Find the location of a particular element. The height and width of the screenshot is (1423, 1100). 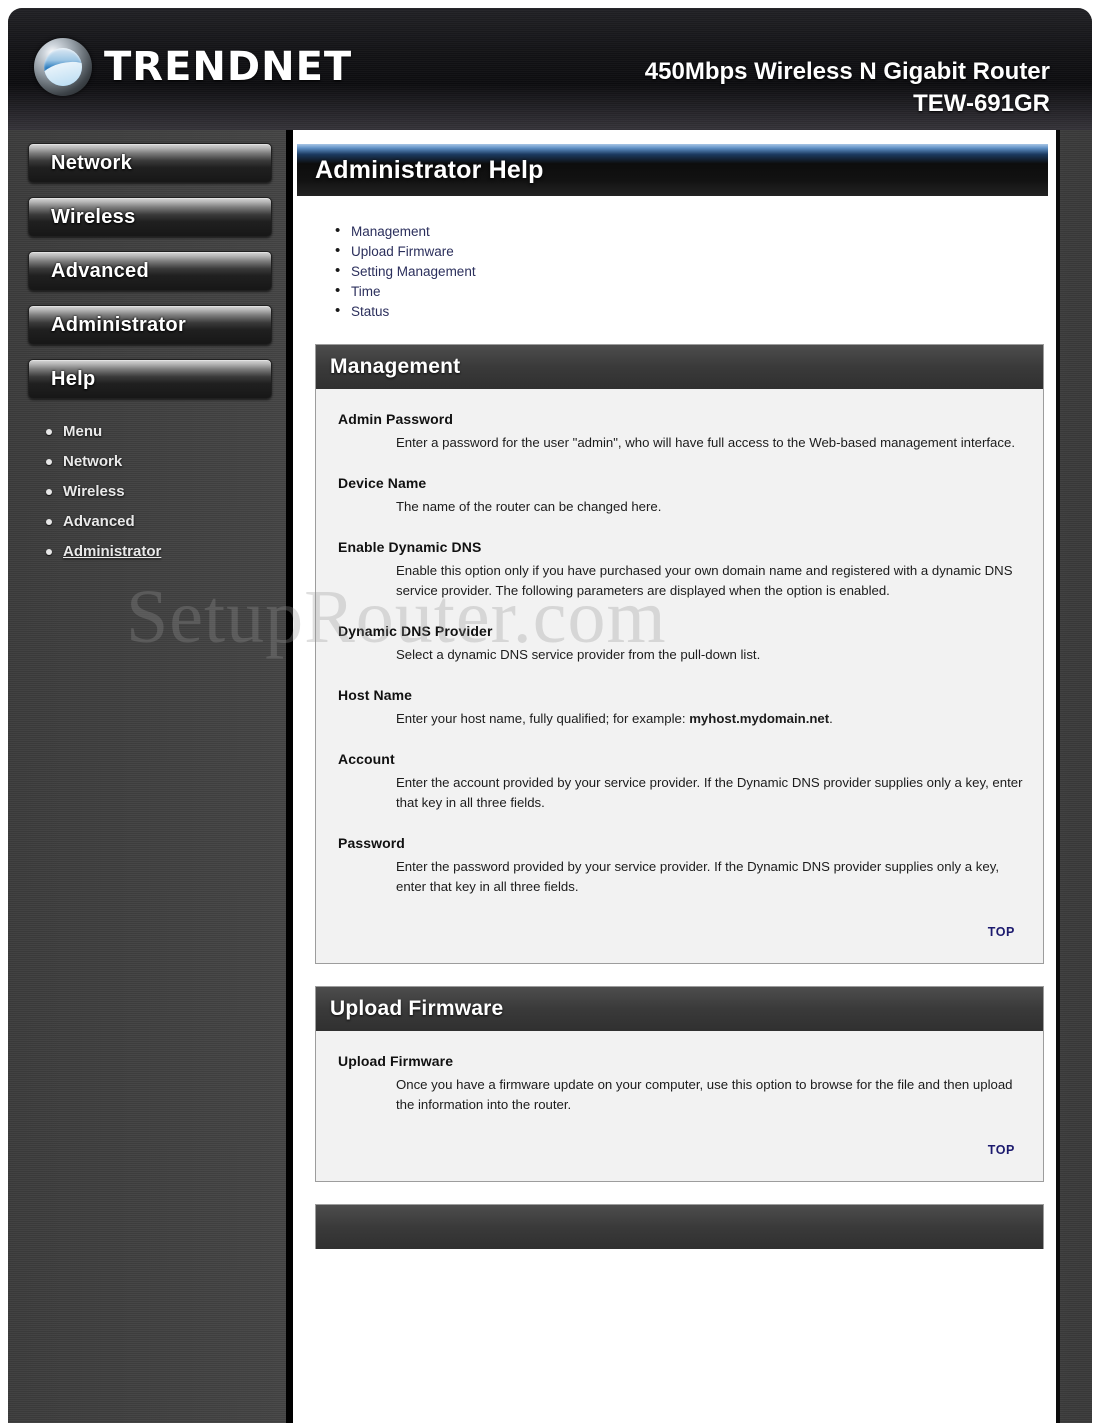

submenu-item-wireless: Wireless is located at coordinates (159, 491).